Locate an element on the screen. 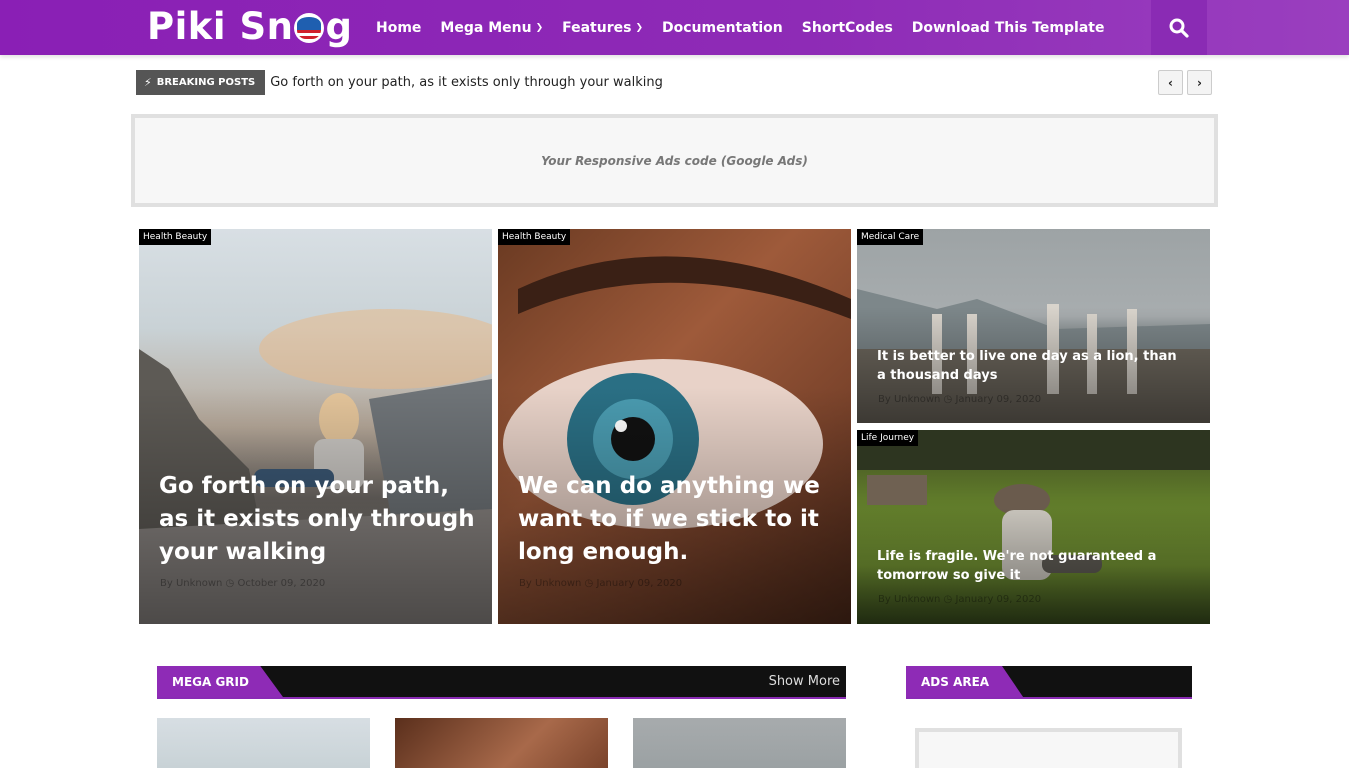 This screenshot has width=1349, height=768. section-title: MEGA GRID is located at coordinates (220, 681).